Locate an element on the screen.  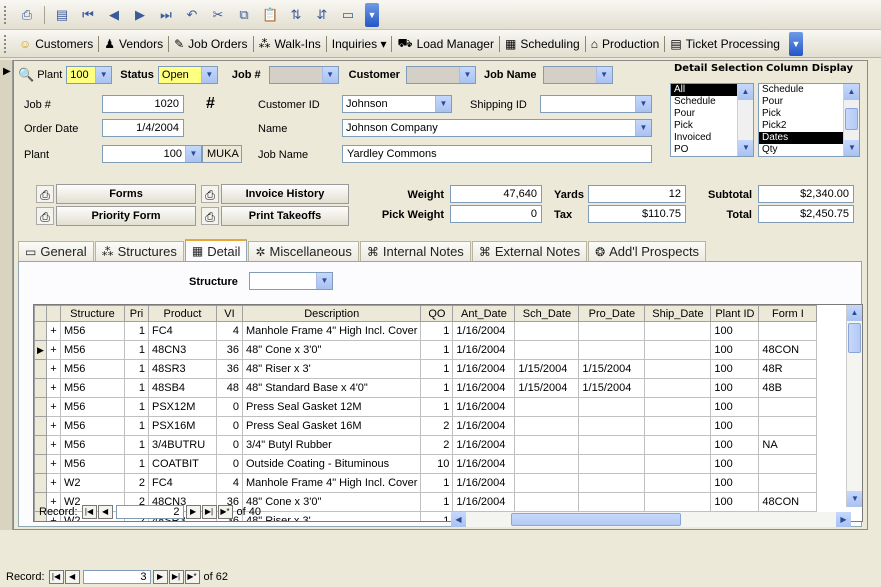
job-name-field: Yardley Commons is located at coordinates (497, 154).